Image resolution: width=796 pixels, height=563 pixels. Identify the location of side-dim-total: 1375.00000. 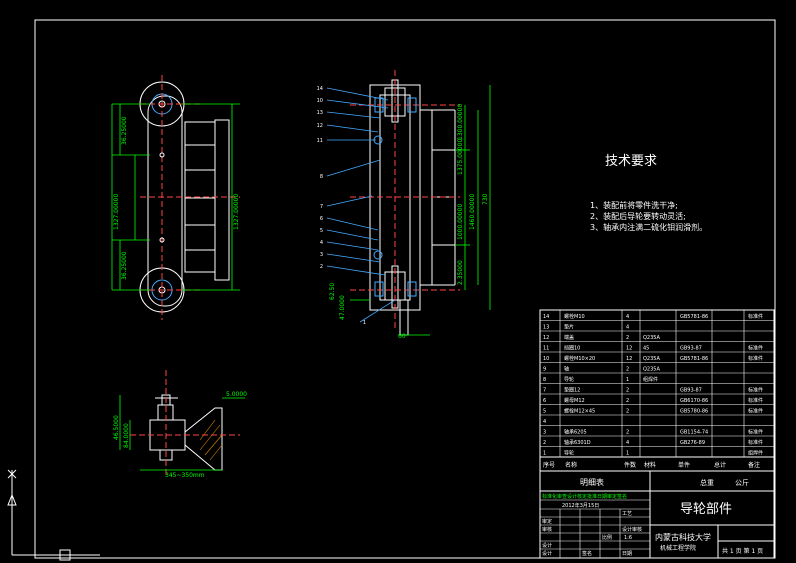
(460, 157).